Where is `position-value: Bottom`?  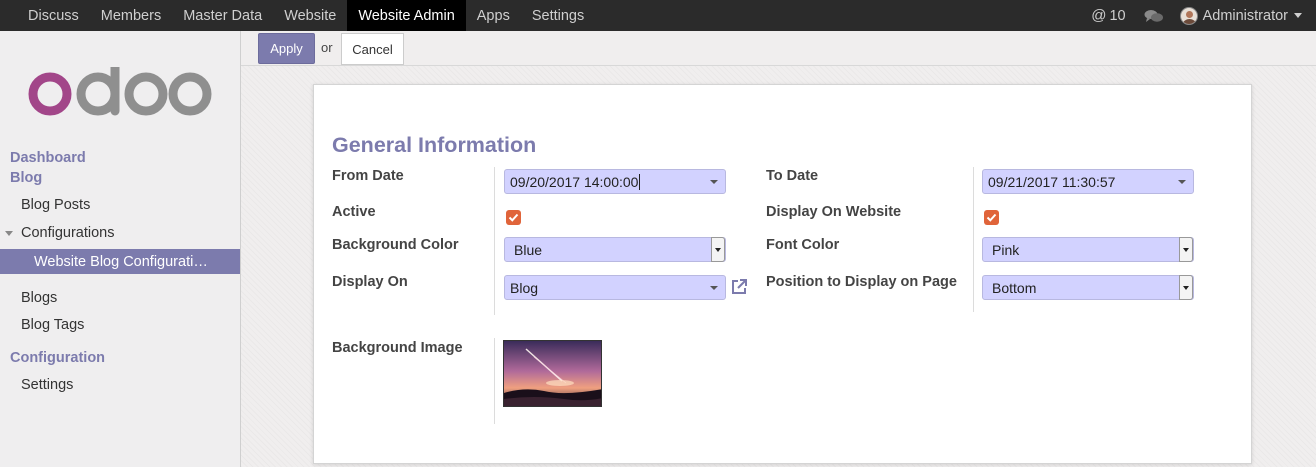
position-value: Bottom is located at coordinates (1014, 287).